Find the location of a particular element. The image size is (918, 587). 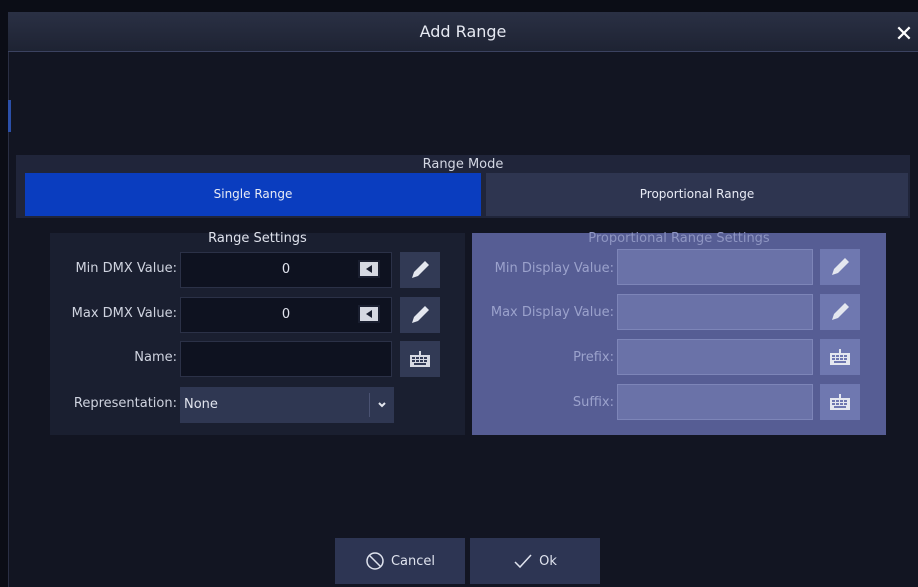

ok-button: Ok is located at coordinates (535, 561).